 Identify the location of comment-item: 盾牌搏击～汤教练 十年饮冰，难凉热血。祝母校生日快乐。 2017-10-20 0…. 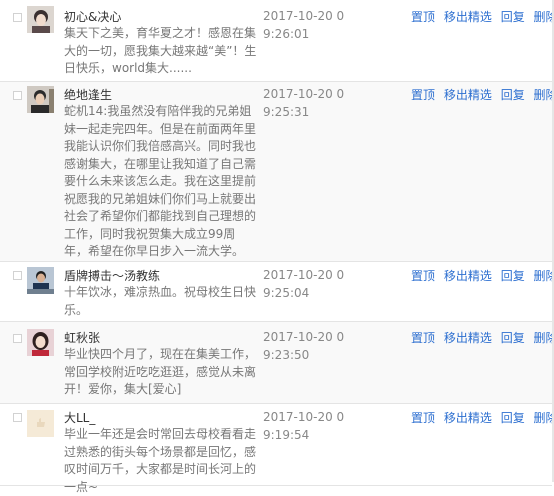
(277, 292).